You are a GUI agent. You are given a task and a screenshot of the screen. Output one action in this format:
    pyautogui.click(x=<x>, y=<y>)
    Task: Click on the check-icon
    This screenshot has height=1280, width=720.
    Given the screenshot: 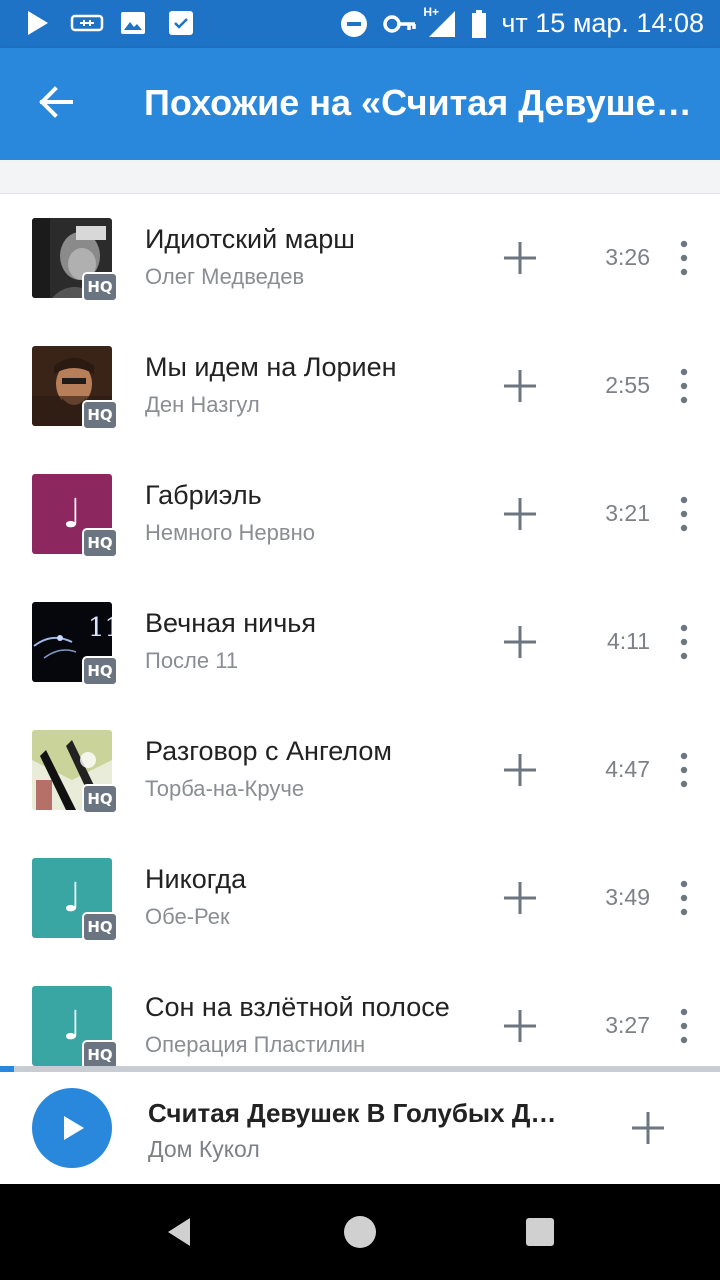 What is the action you would take?
    pyautogui.click(x=181, y=23)
    